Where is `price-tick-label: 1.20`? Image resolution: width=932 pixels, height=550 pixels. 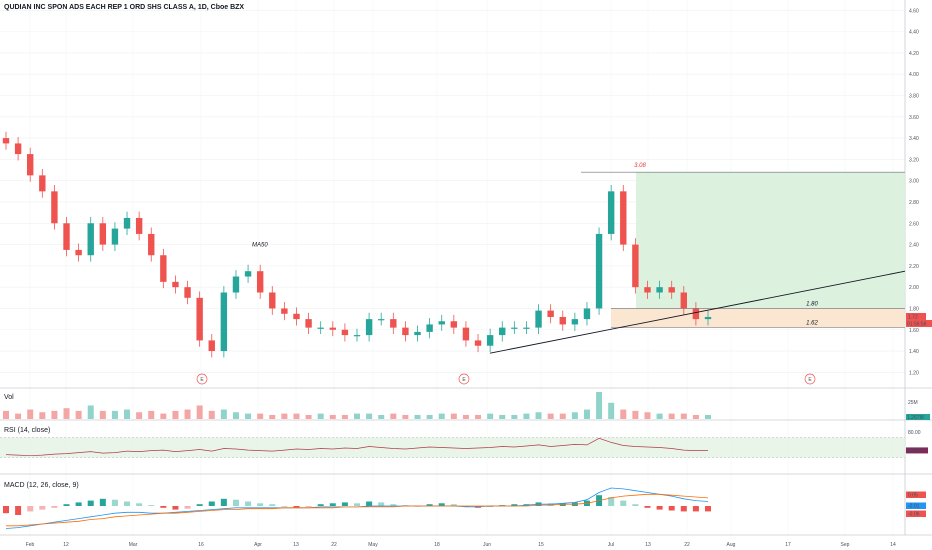
price-tick-label: 1.20 is located at coordinates (914, 373).